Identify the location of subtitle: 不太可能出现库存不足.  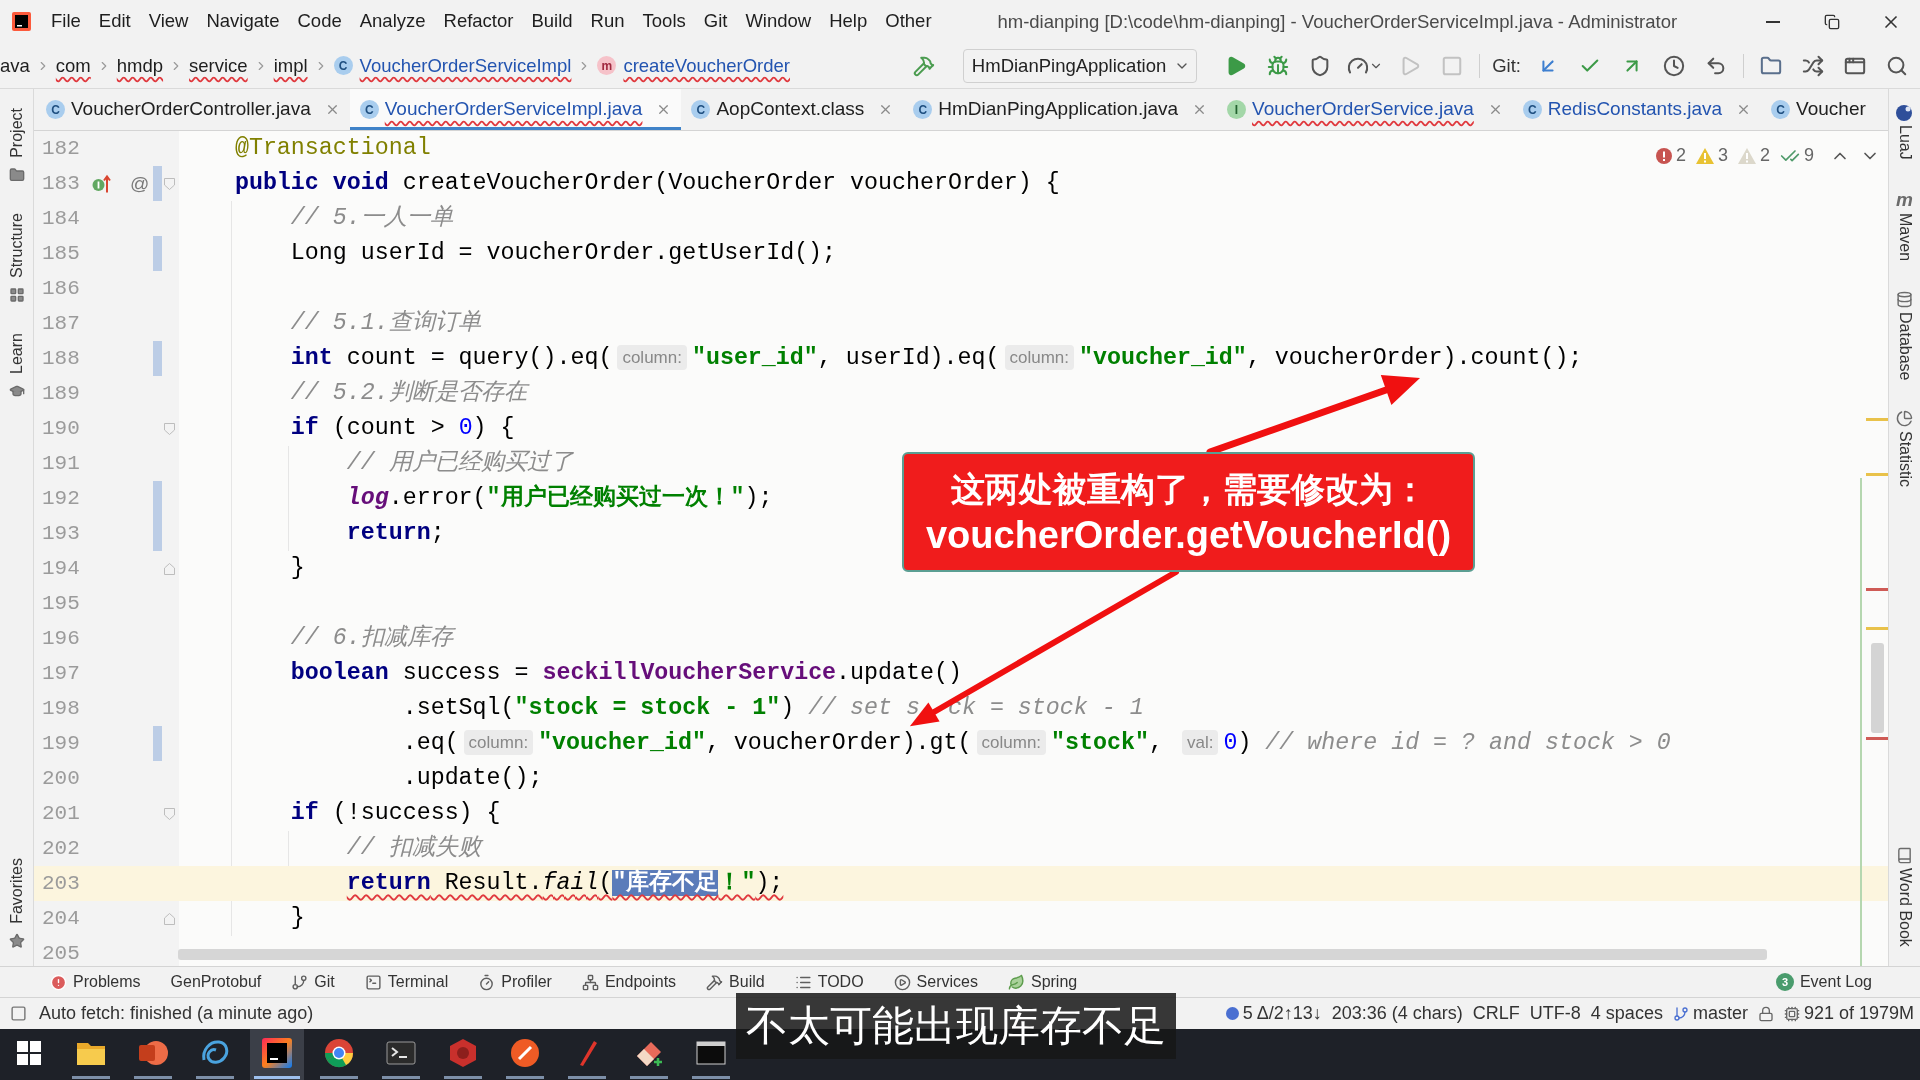
(956, 1026).